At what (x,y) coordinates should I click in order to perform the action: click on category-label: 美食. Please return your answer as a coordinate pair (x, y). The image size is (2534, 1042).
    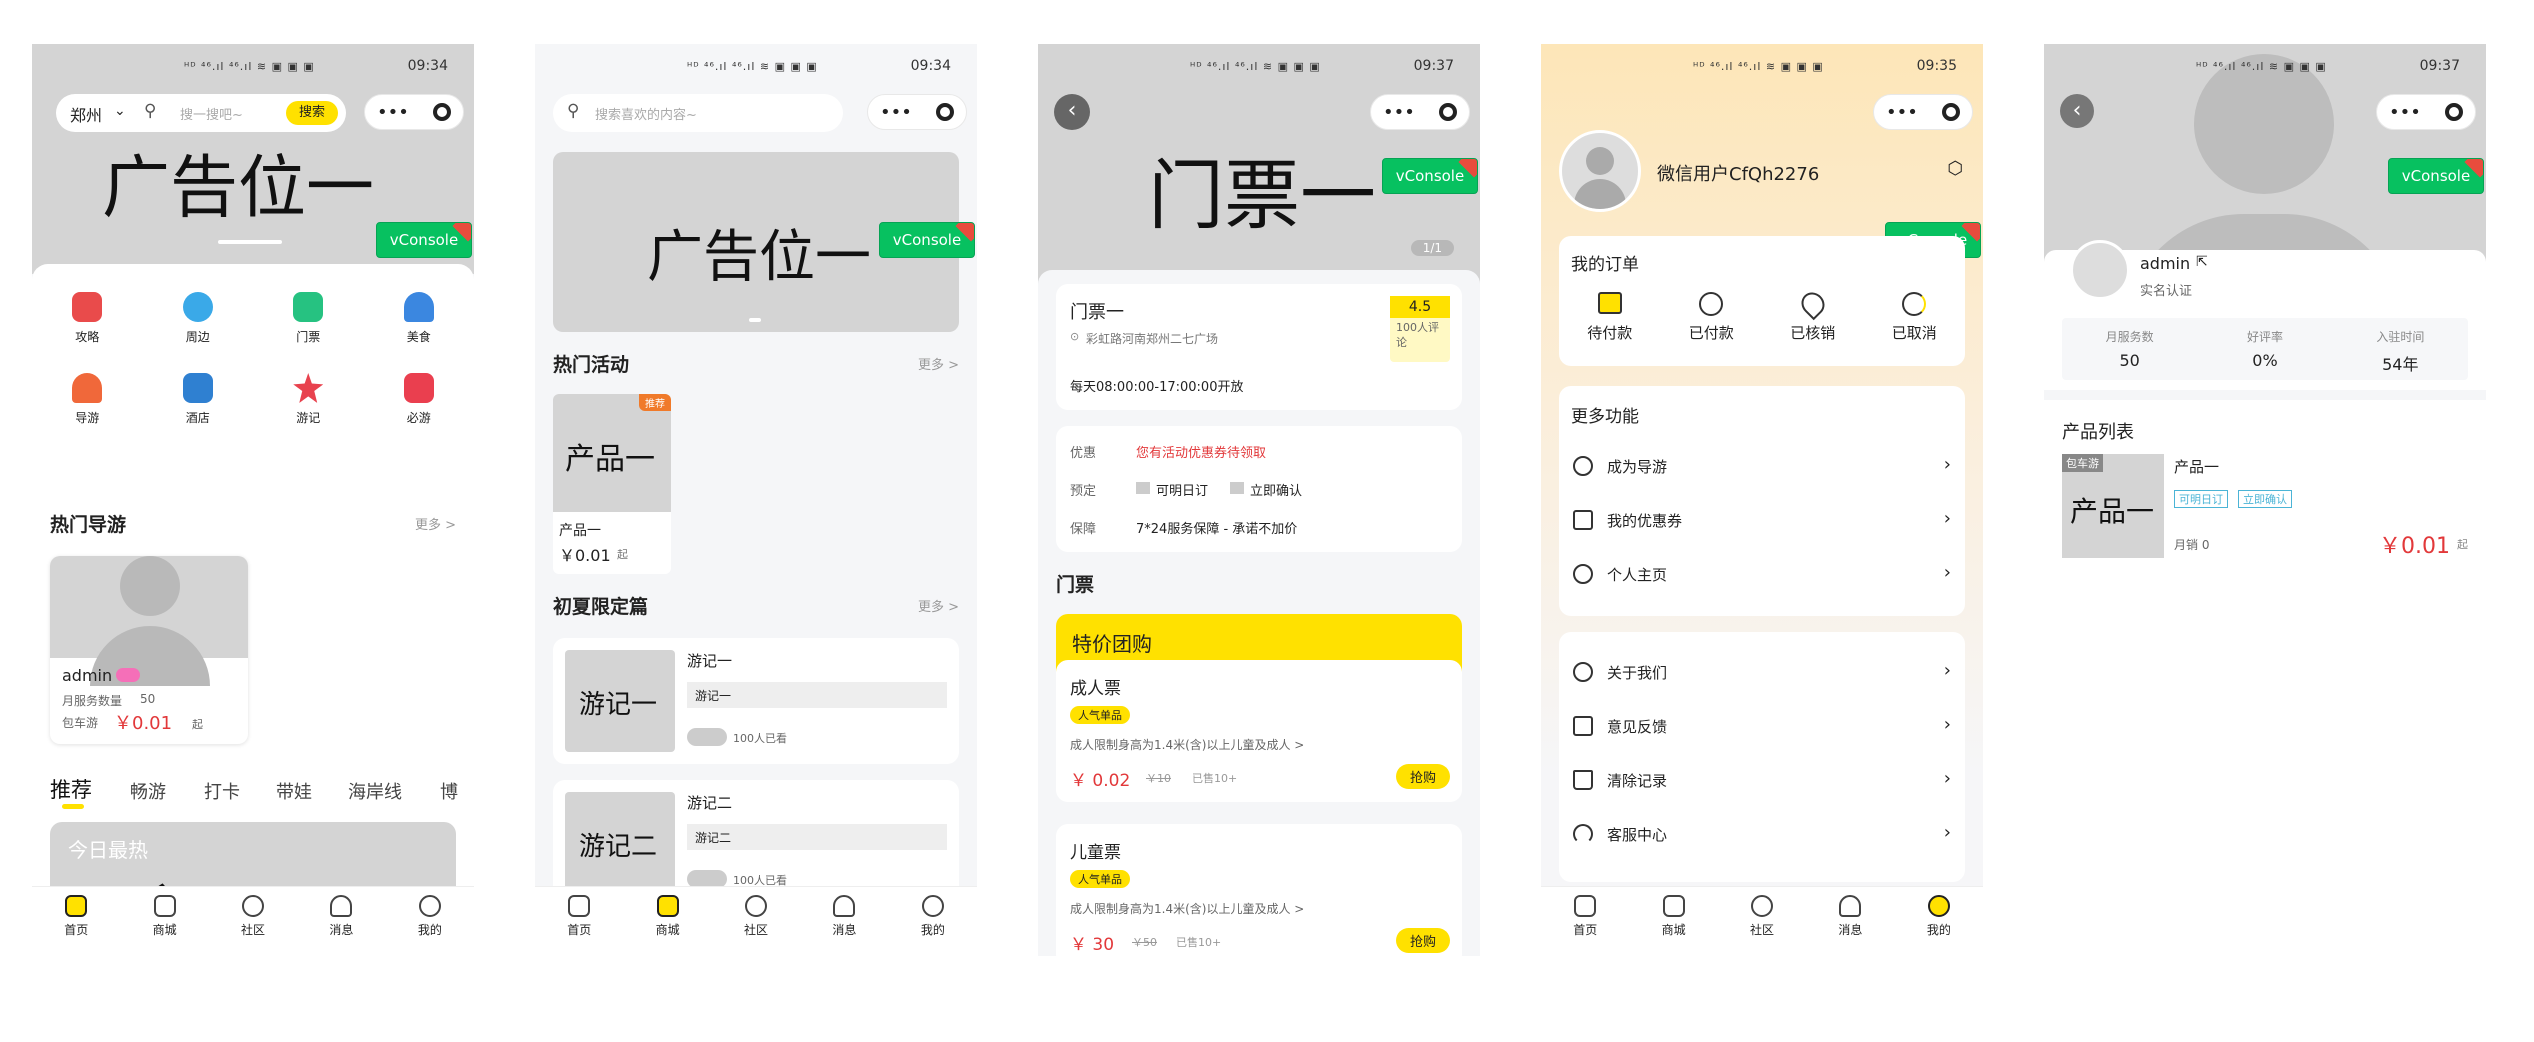
    Looking at the image, I should click on (418, 337).